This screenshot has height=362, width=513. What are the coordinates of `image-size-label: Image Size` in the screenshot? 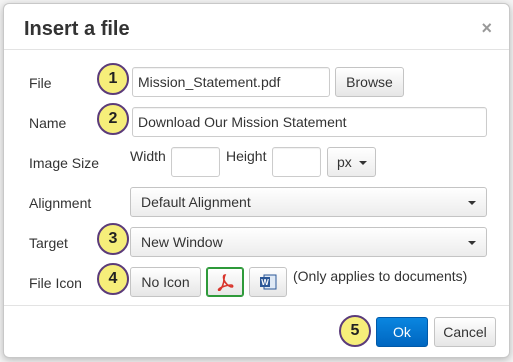 It's located at (64, 163).